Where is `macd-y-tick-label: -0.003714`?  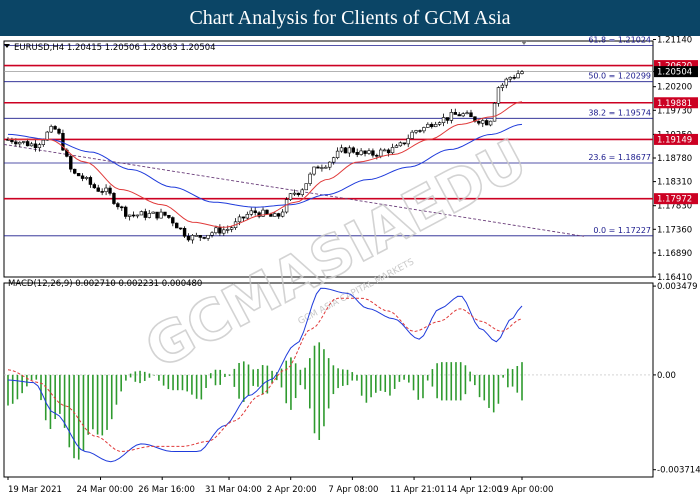
macd-y-tick-label: -0.003714 is located at coordinates (678, 471).